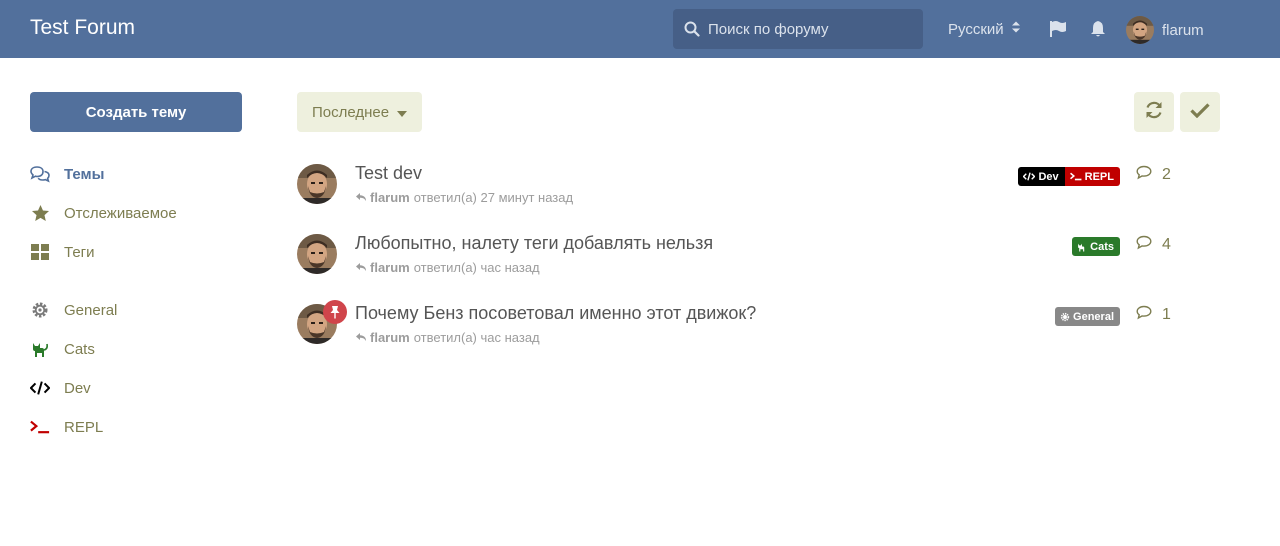  I want to click on reply-count-value: 2, so click(1166, 174).